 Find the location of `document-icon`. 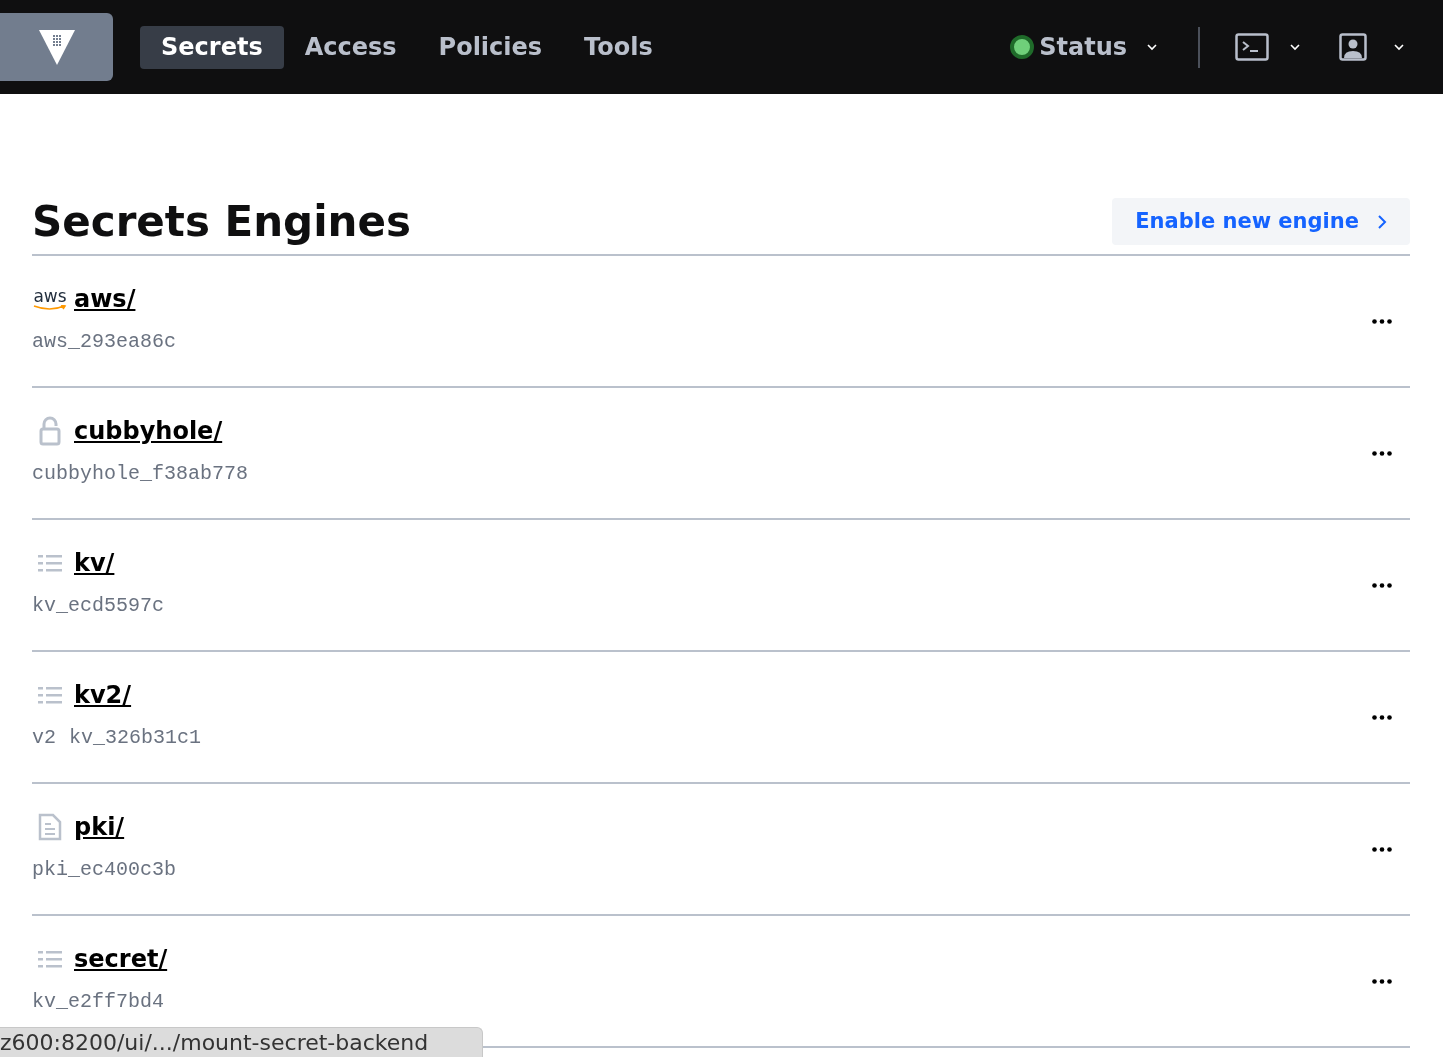

document-icon is located at coordinates (50, 827).